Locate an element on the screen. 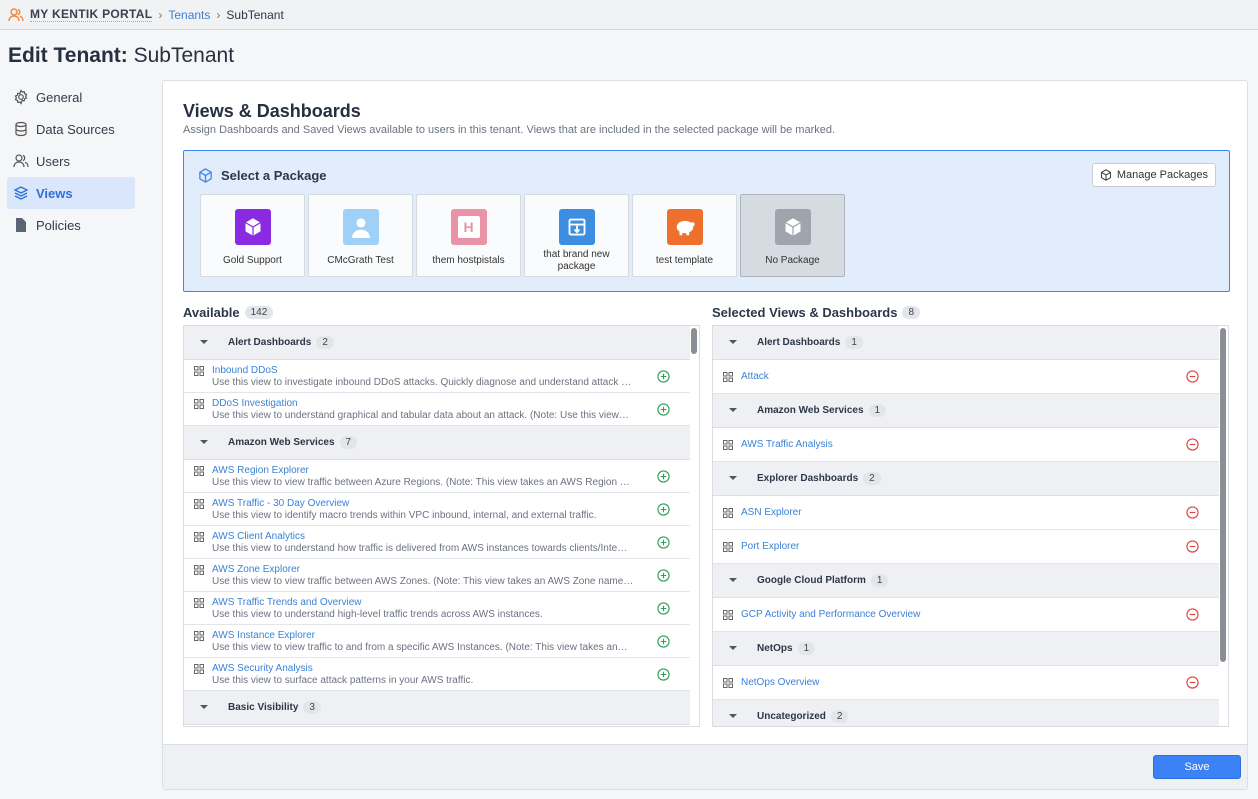 Image resolution: width=1258 pixels, height=799 pixels. cube-icon is located at coordinates (252, 227).